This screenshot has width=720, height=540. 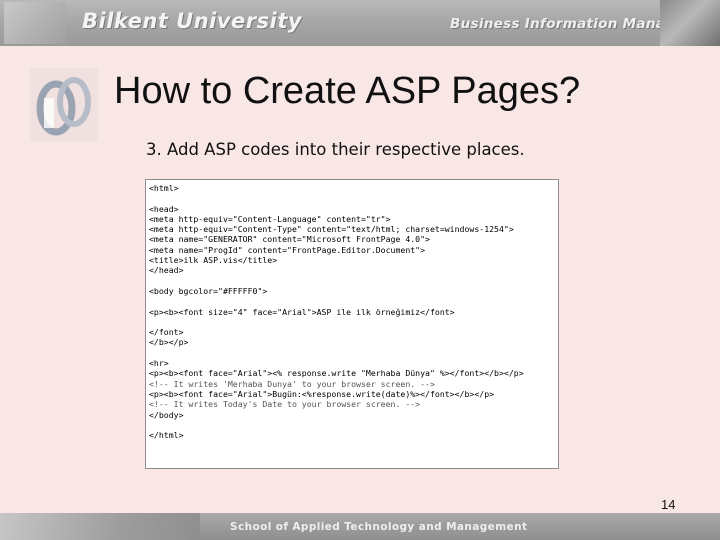 What do you see at coordinates (35, 23) in the screenshot?
I see `university-logo-icon` at bounding box center [35, 23].